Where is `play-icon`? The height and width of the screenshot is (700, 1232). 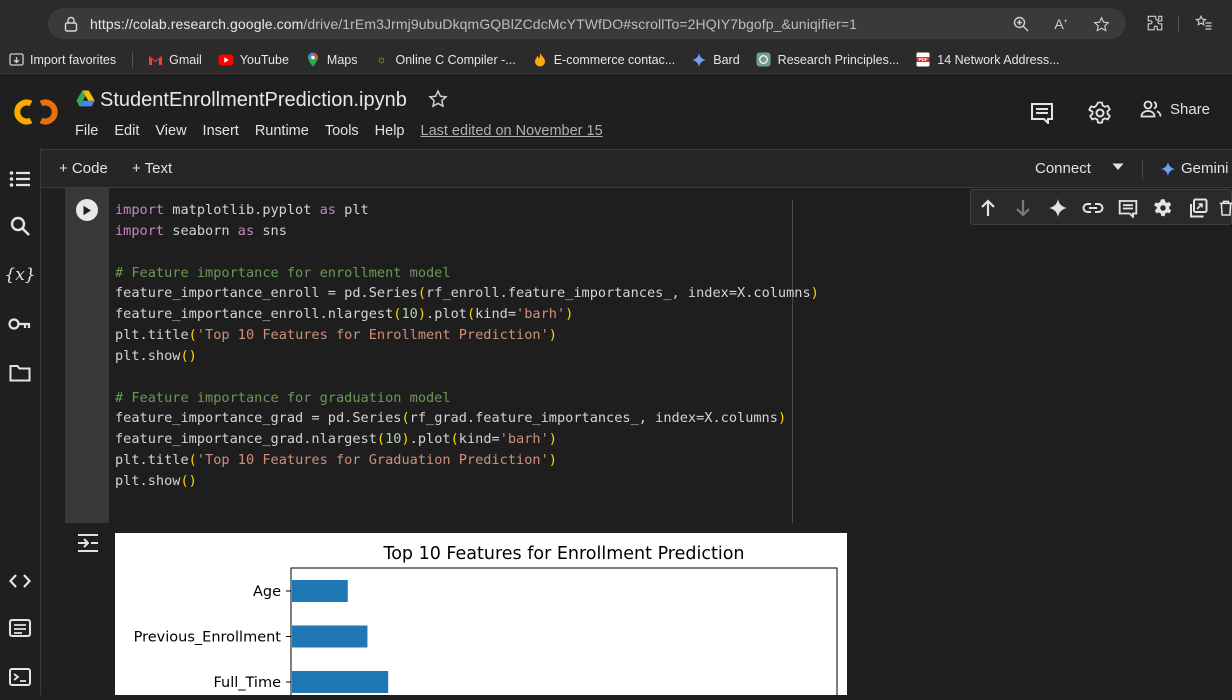
play-icon is located at coordinates (87, 210).